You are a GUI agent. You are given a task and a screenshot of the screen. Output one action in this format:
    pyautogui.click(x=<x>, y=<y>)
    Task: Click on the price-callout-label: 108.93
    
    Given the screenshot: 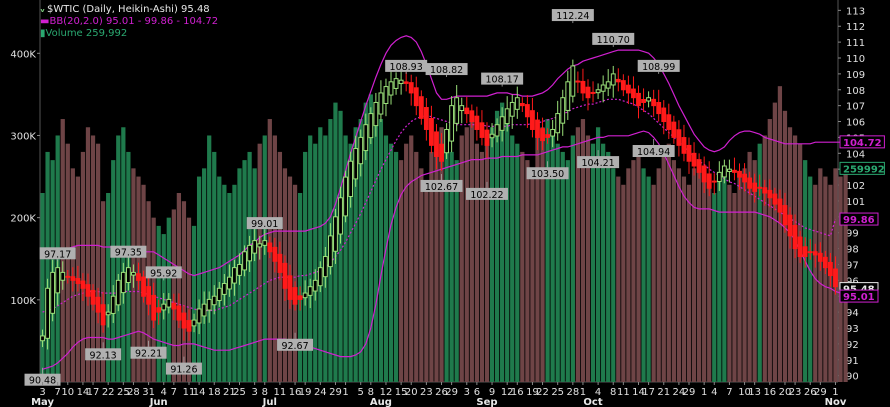 What is the action you would take?
    pyautogui.click(x=406, y=67)
    